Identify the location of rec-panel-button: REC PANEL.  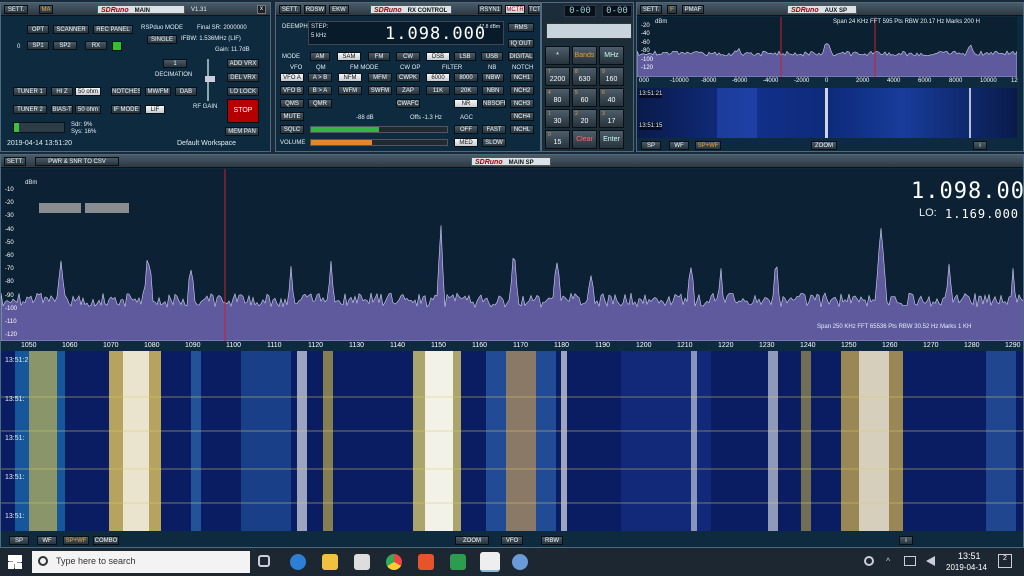
(113, 29).